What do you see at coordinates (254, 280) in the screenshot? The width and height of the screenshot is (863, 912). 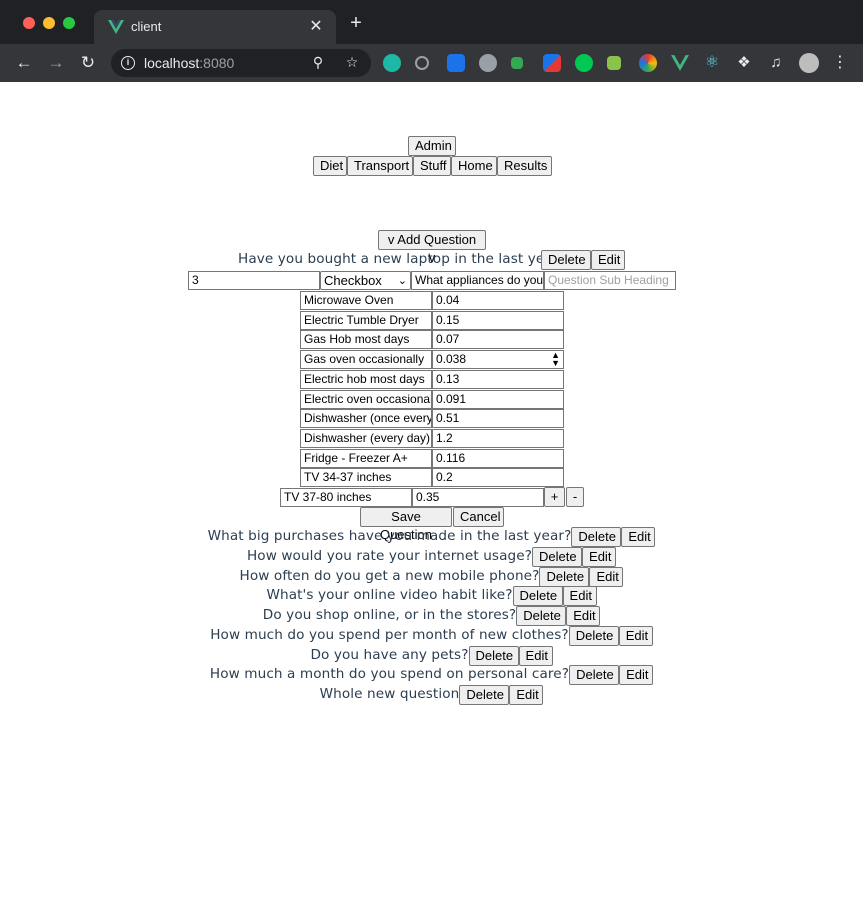 I see `question-number-input: 3` at bounding box center [254, 280].